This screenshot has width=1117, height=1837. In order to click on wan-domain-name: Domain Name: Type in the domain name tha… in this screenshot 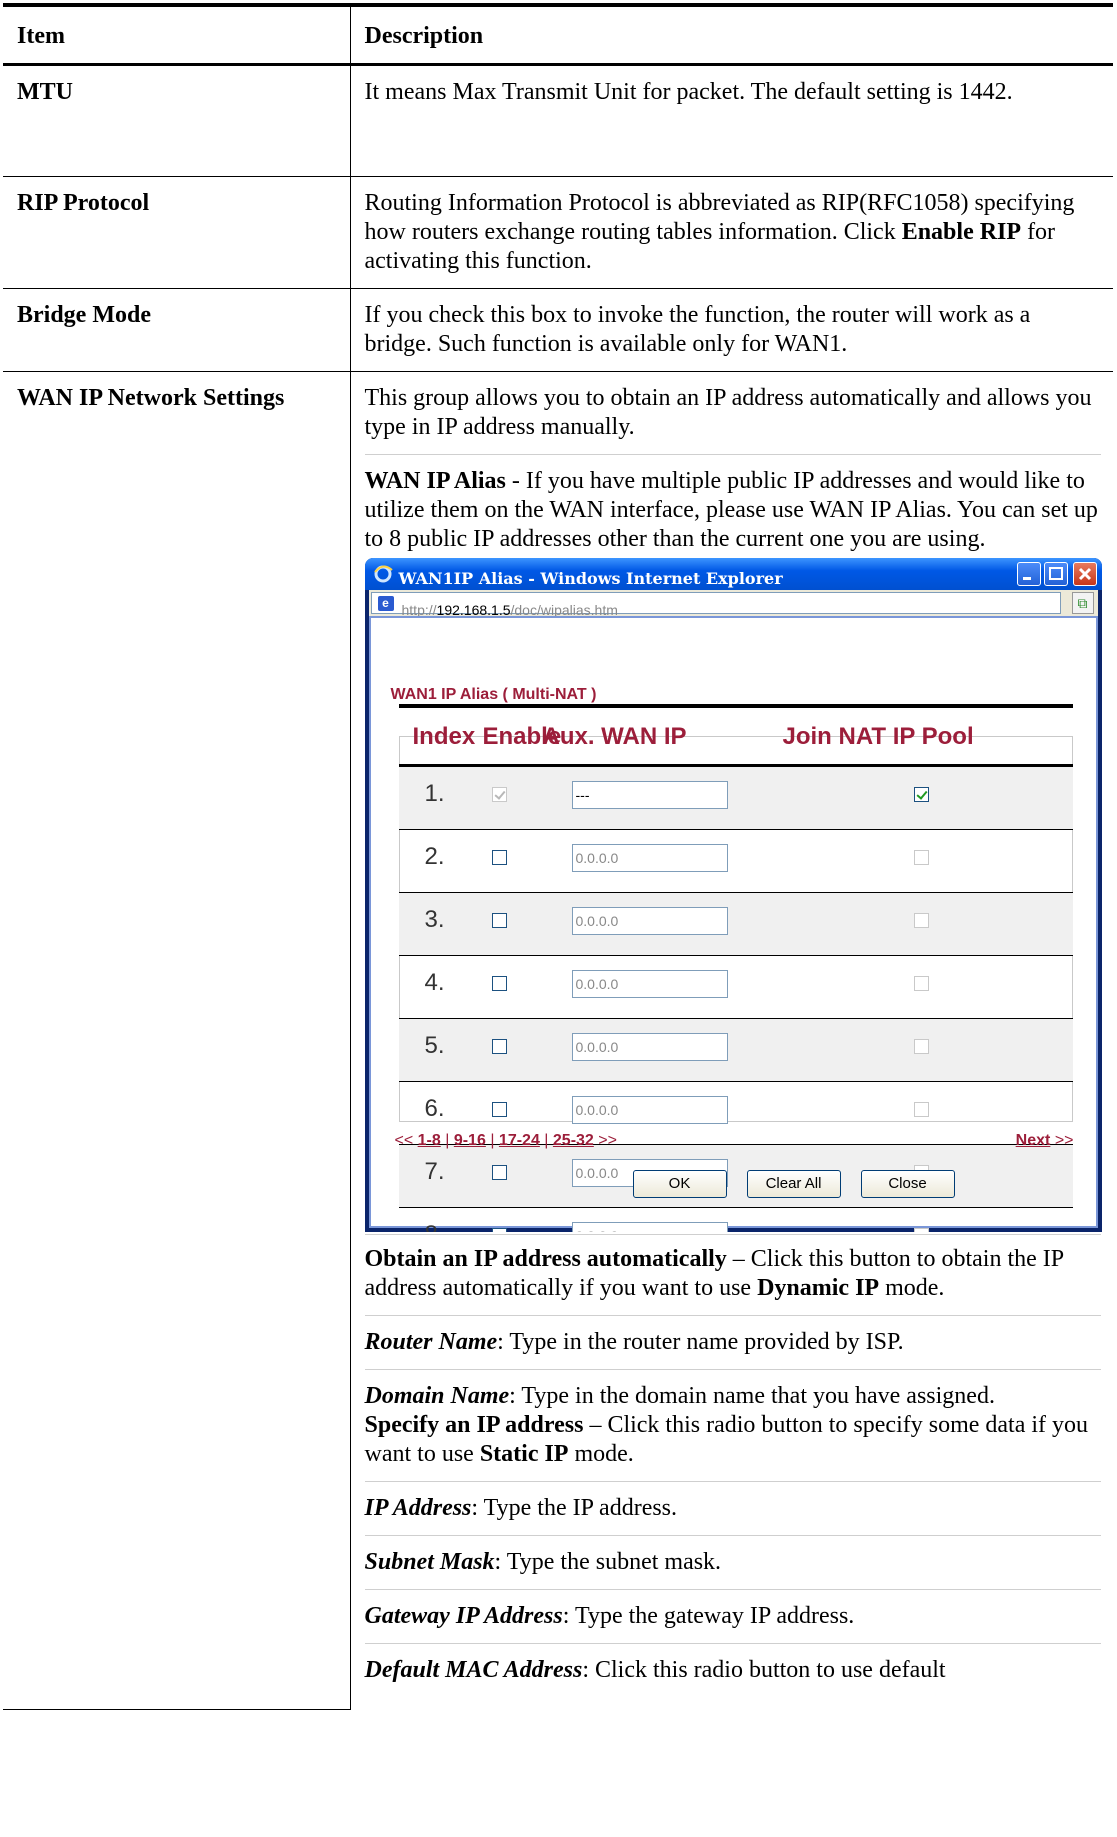, I will do `click(732, 1432)`.